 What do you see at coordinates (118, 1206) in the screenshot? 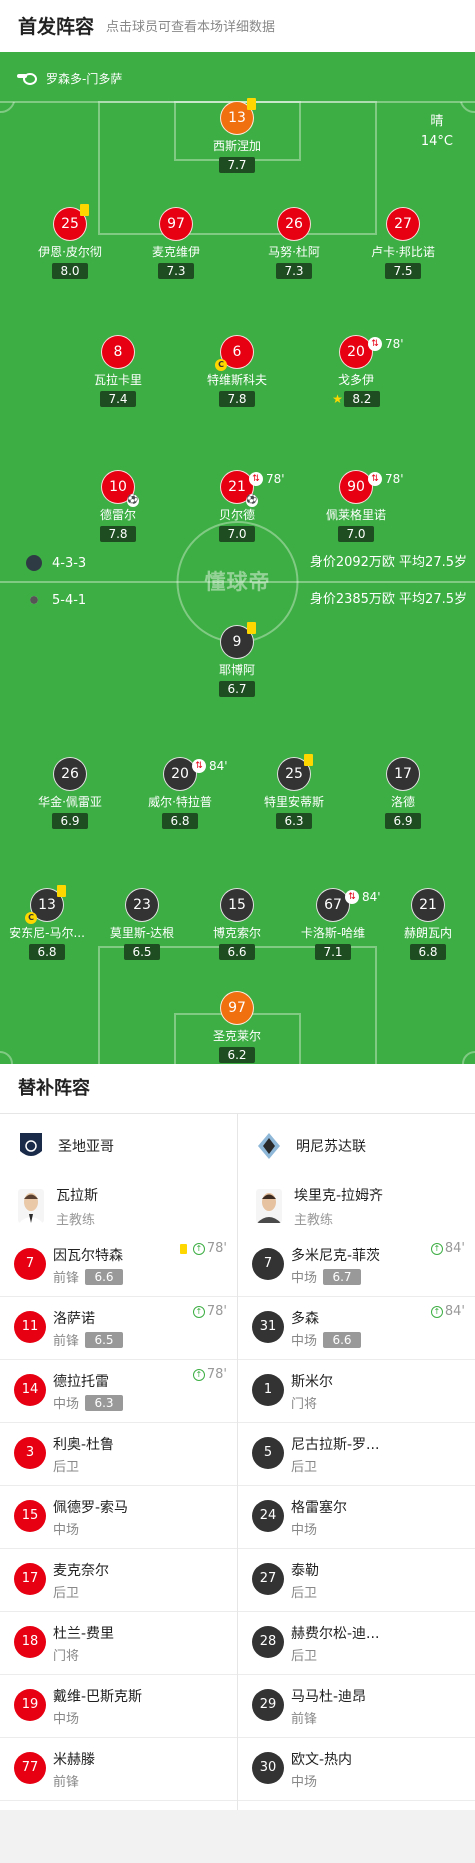
I see `home-coach: 瓦拉斯 主教练` at bounding box center [118, 1206].